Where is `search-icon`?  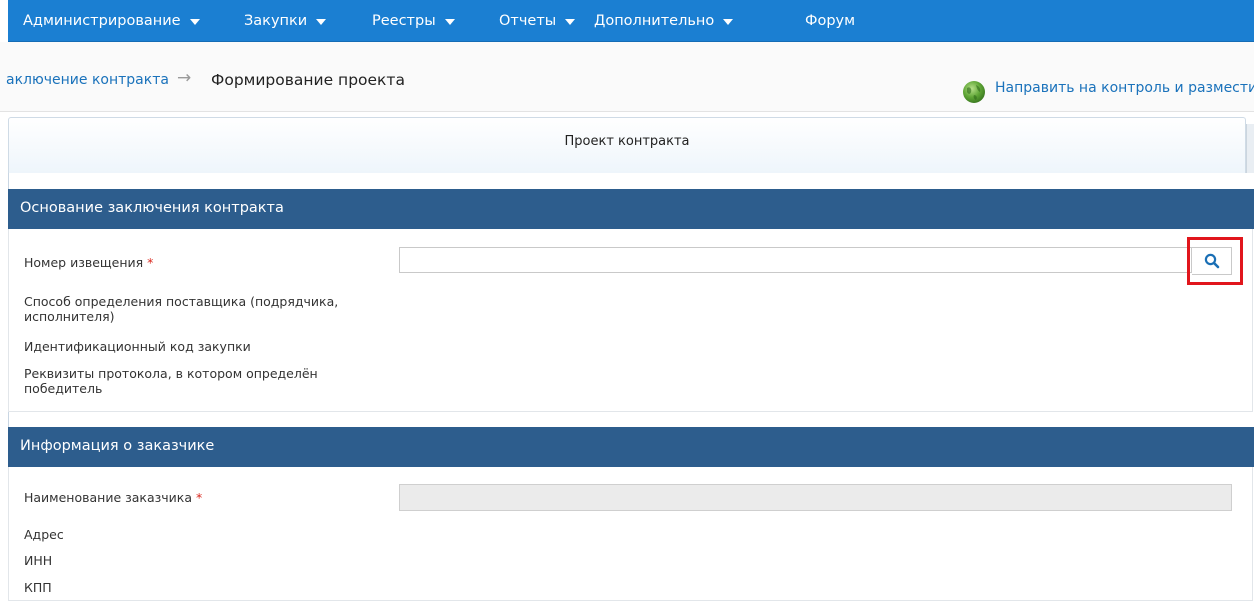
search-icon is located at coordinates (1211, 261).